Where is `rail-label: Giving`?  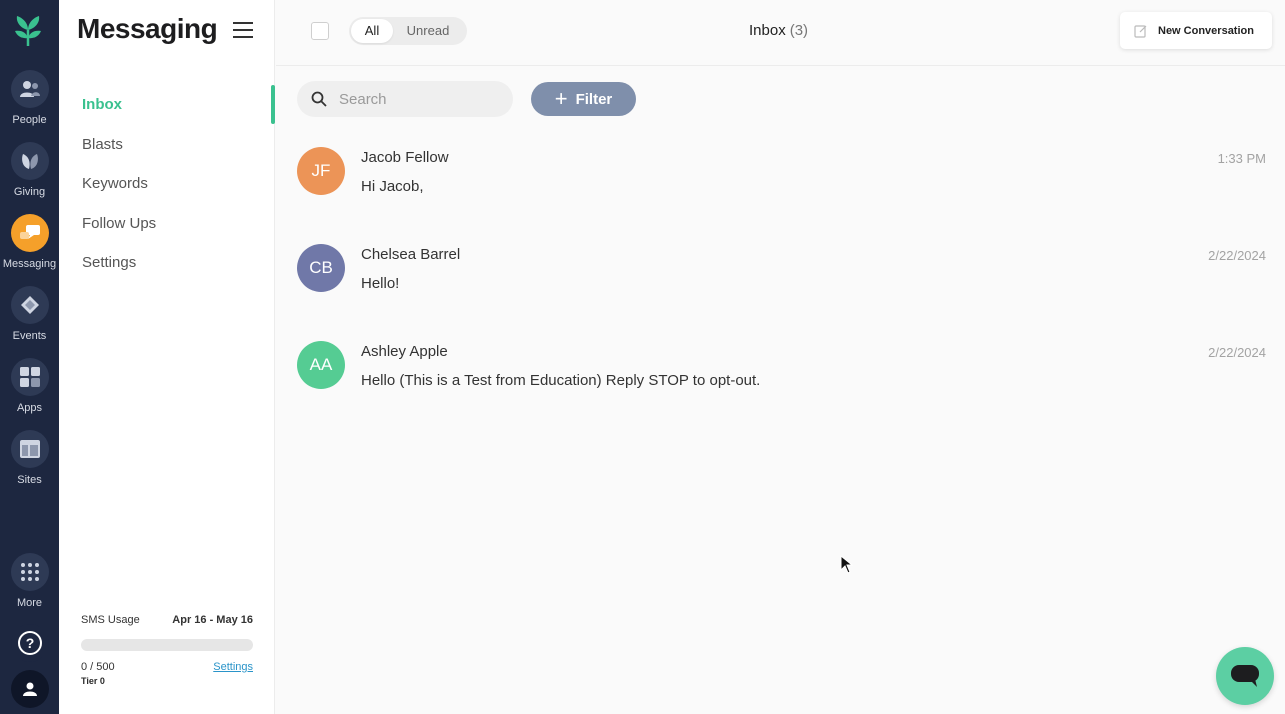
rail-label: Giving is located at coordinates (29, 192).